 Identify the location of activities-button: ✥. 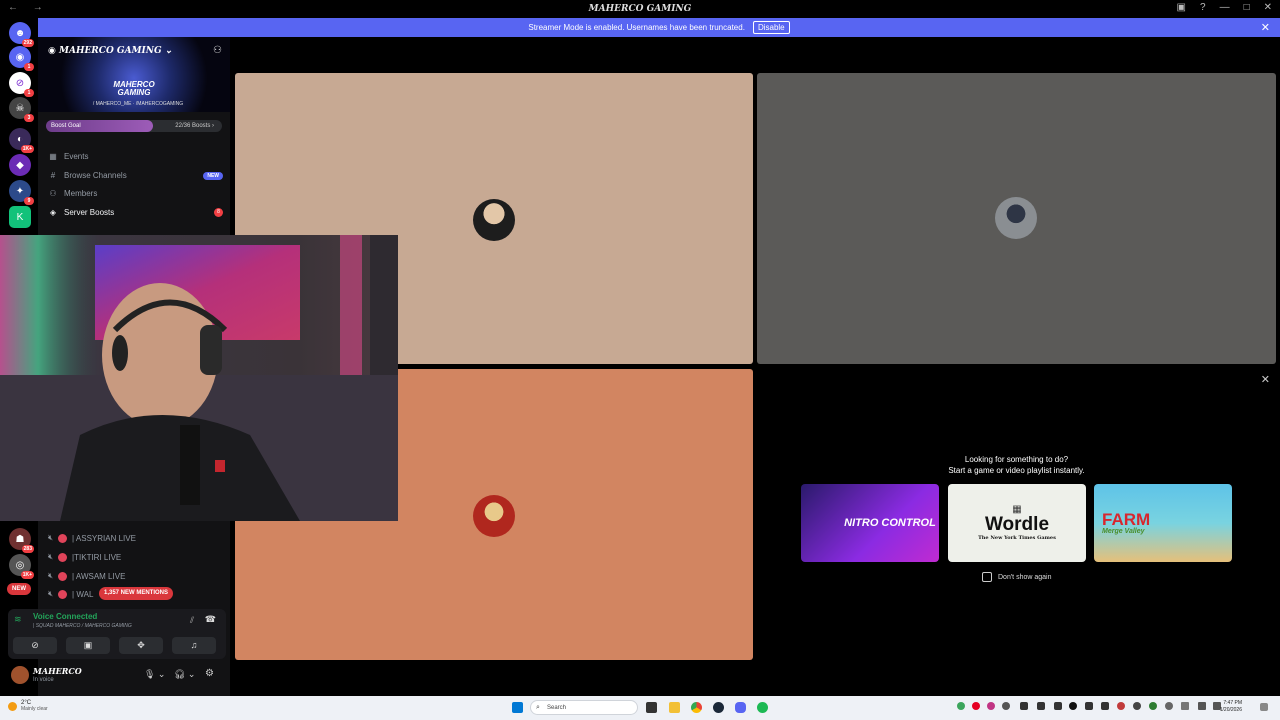
(141, 645).